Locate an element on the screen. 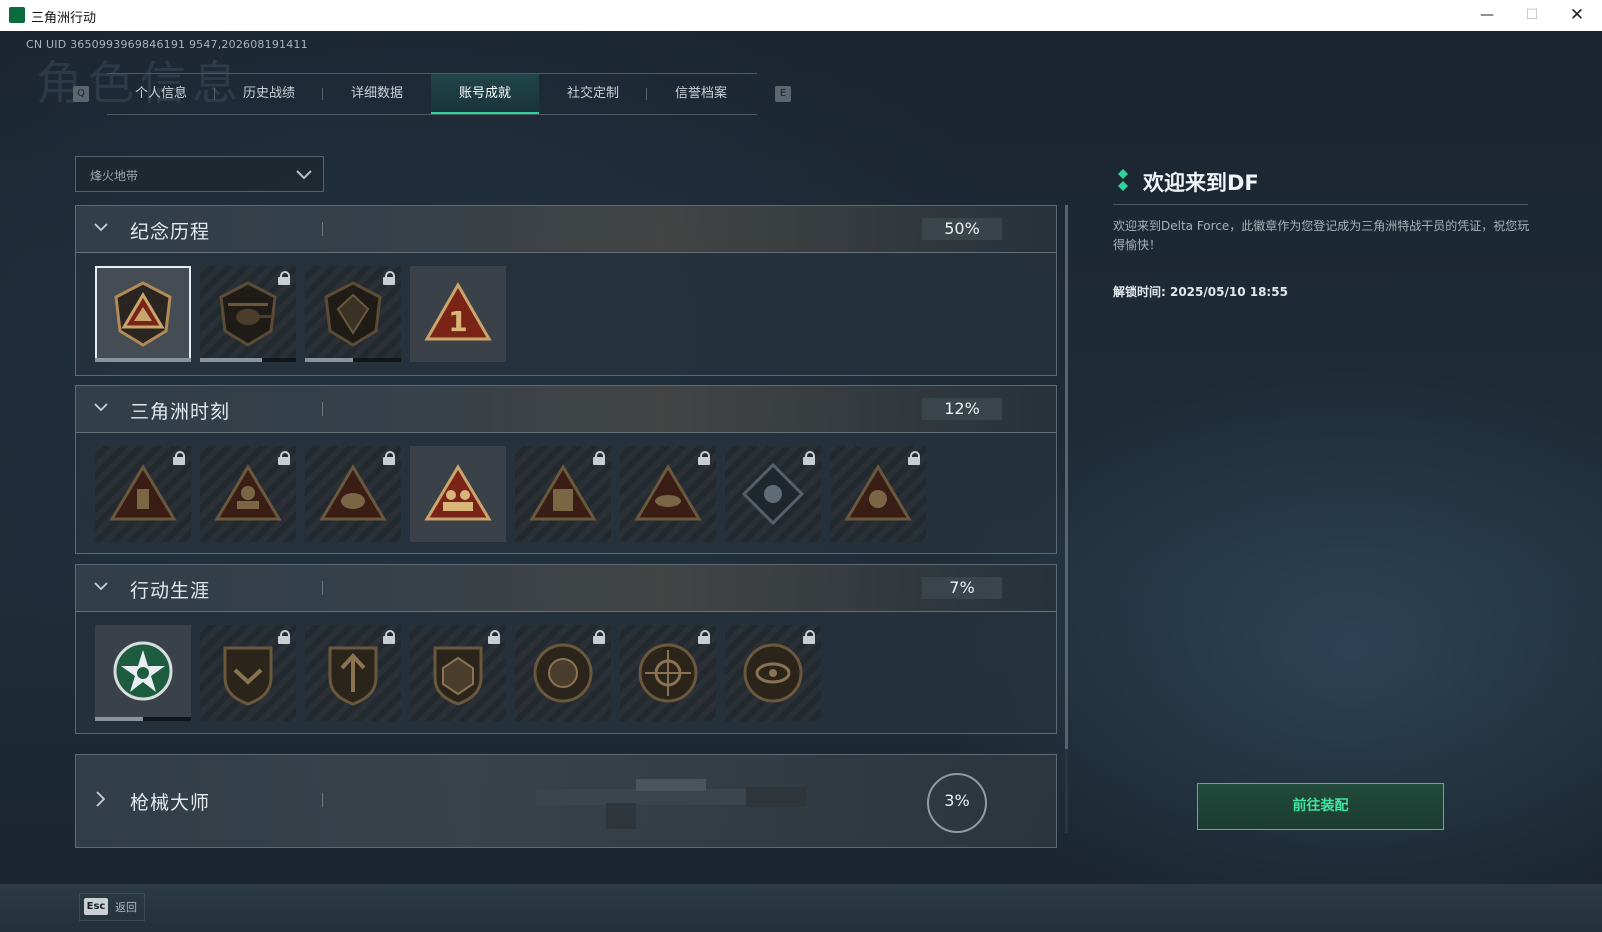 This screenshot has height=932, width=1602. back-label: 返回 is located at coordinates (126, 907).